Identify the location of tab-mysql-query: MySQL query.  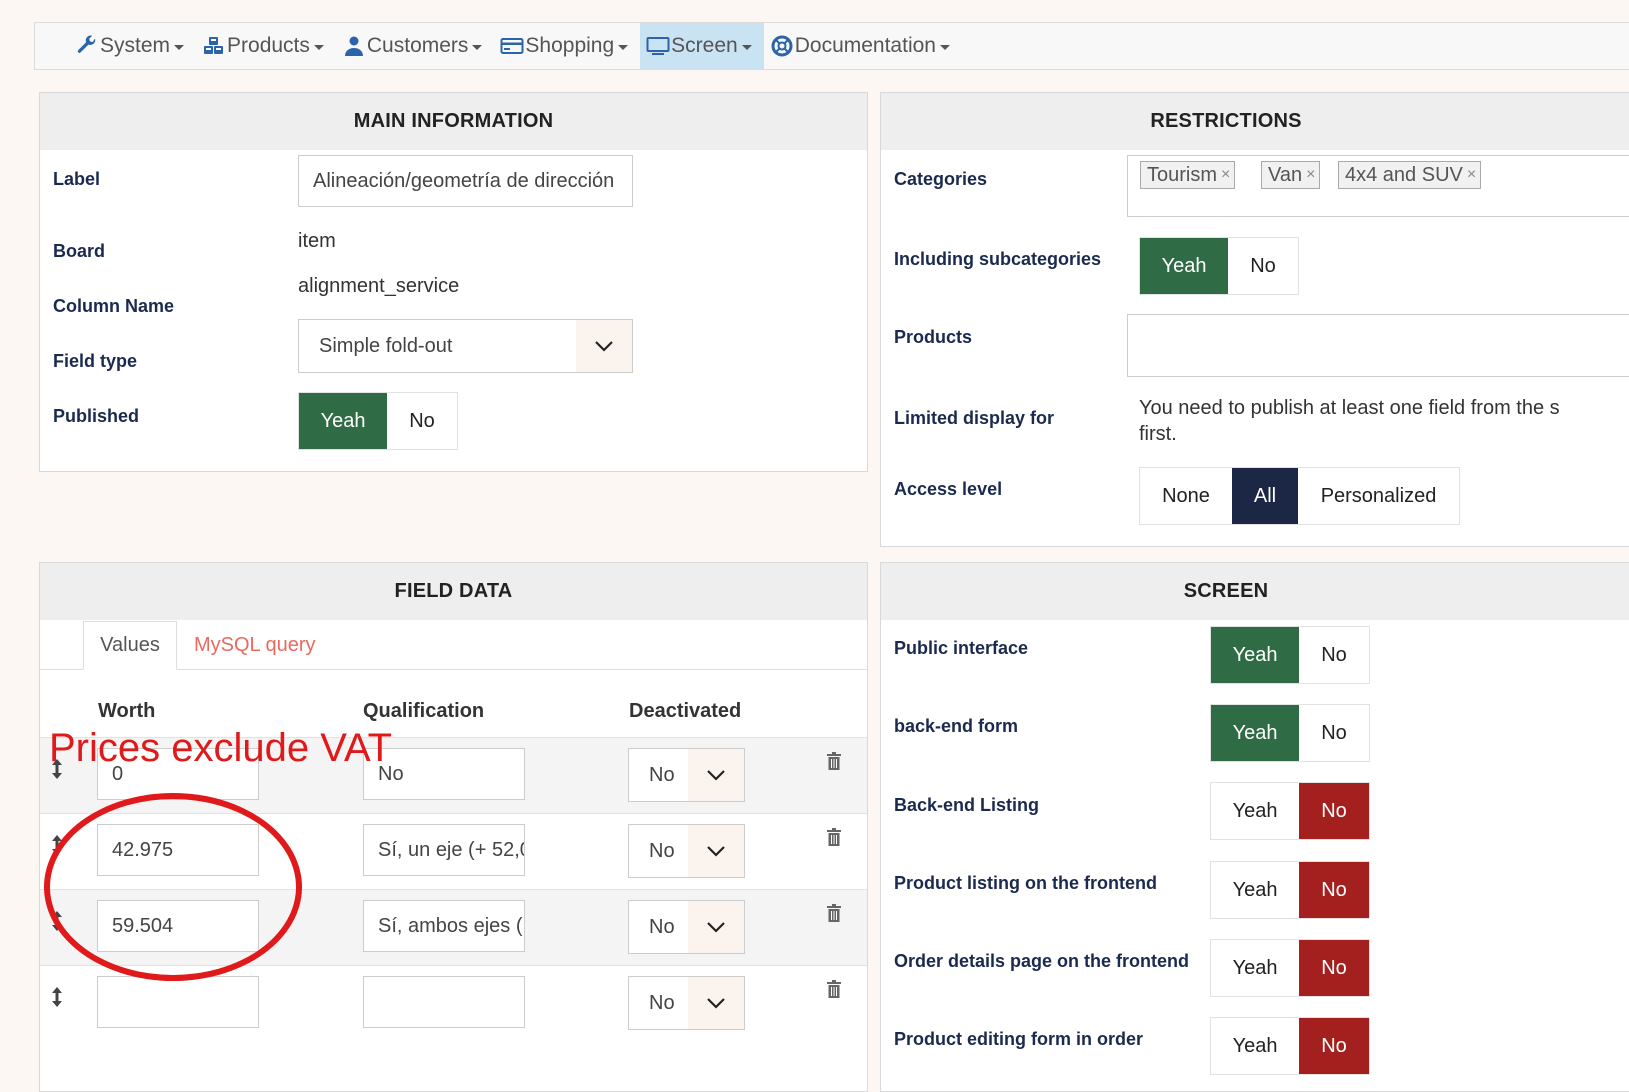
(255, 645).